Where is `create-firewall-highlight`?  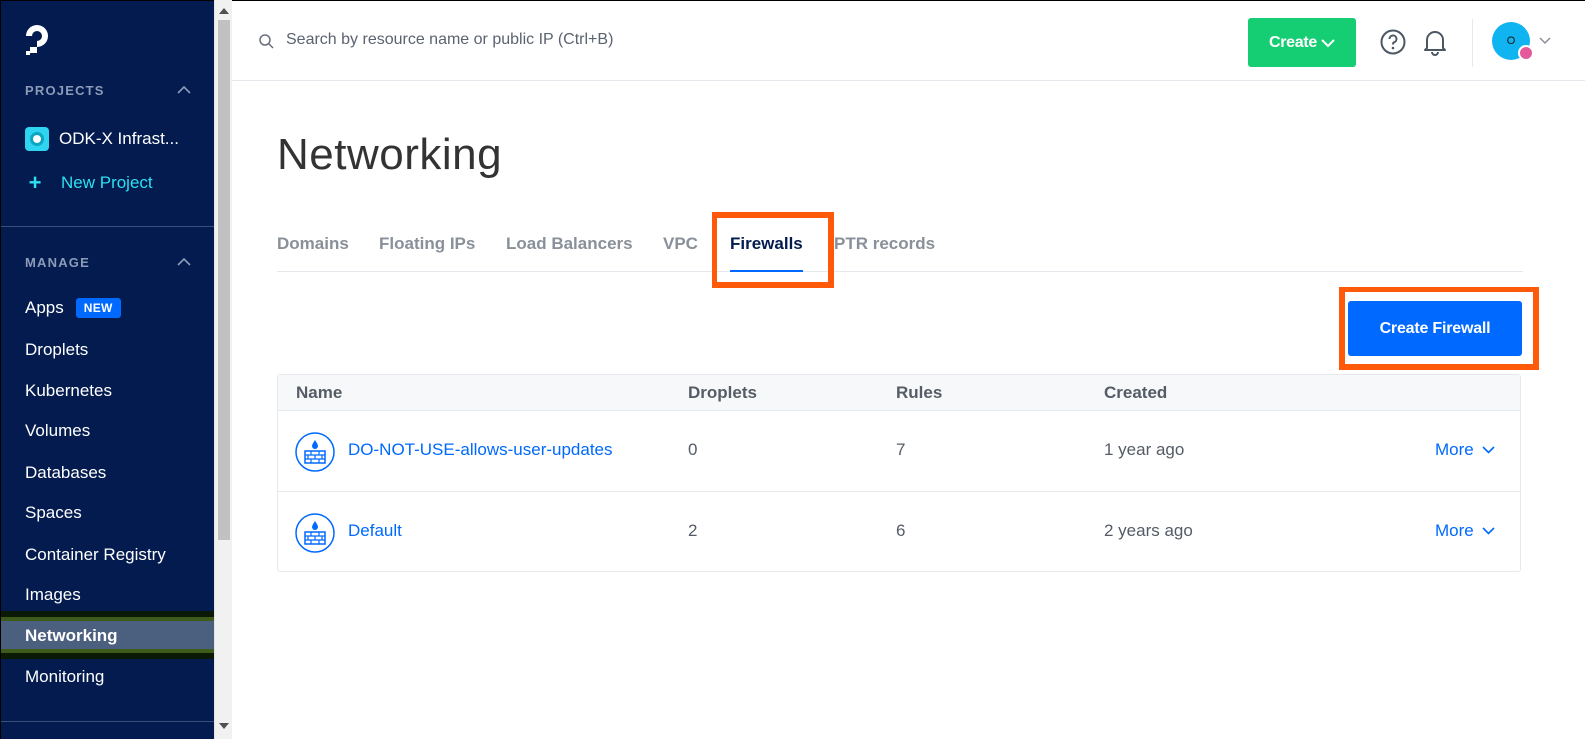
create-firewall-highlight is located at coordinates (1439, 328).